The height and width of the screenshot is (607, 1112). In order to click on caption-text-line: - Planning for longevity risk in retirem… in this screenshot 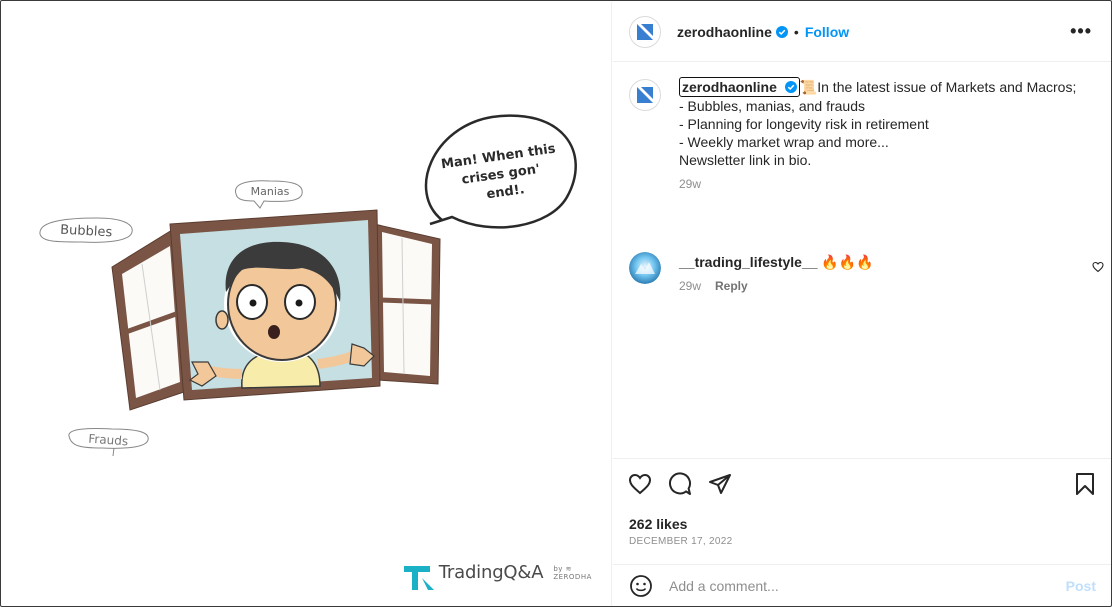, I will do `click(804, 124)`.